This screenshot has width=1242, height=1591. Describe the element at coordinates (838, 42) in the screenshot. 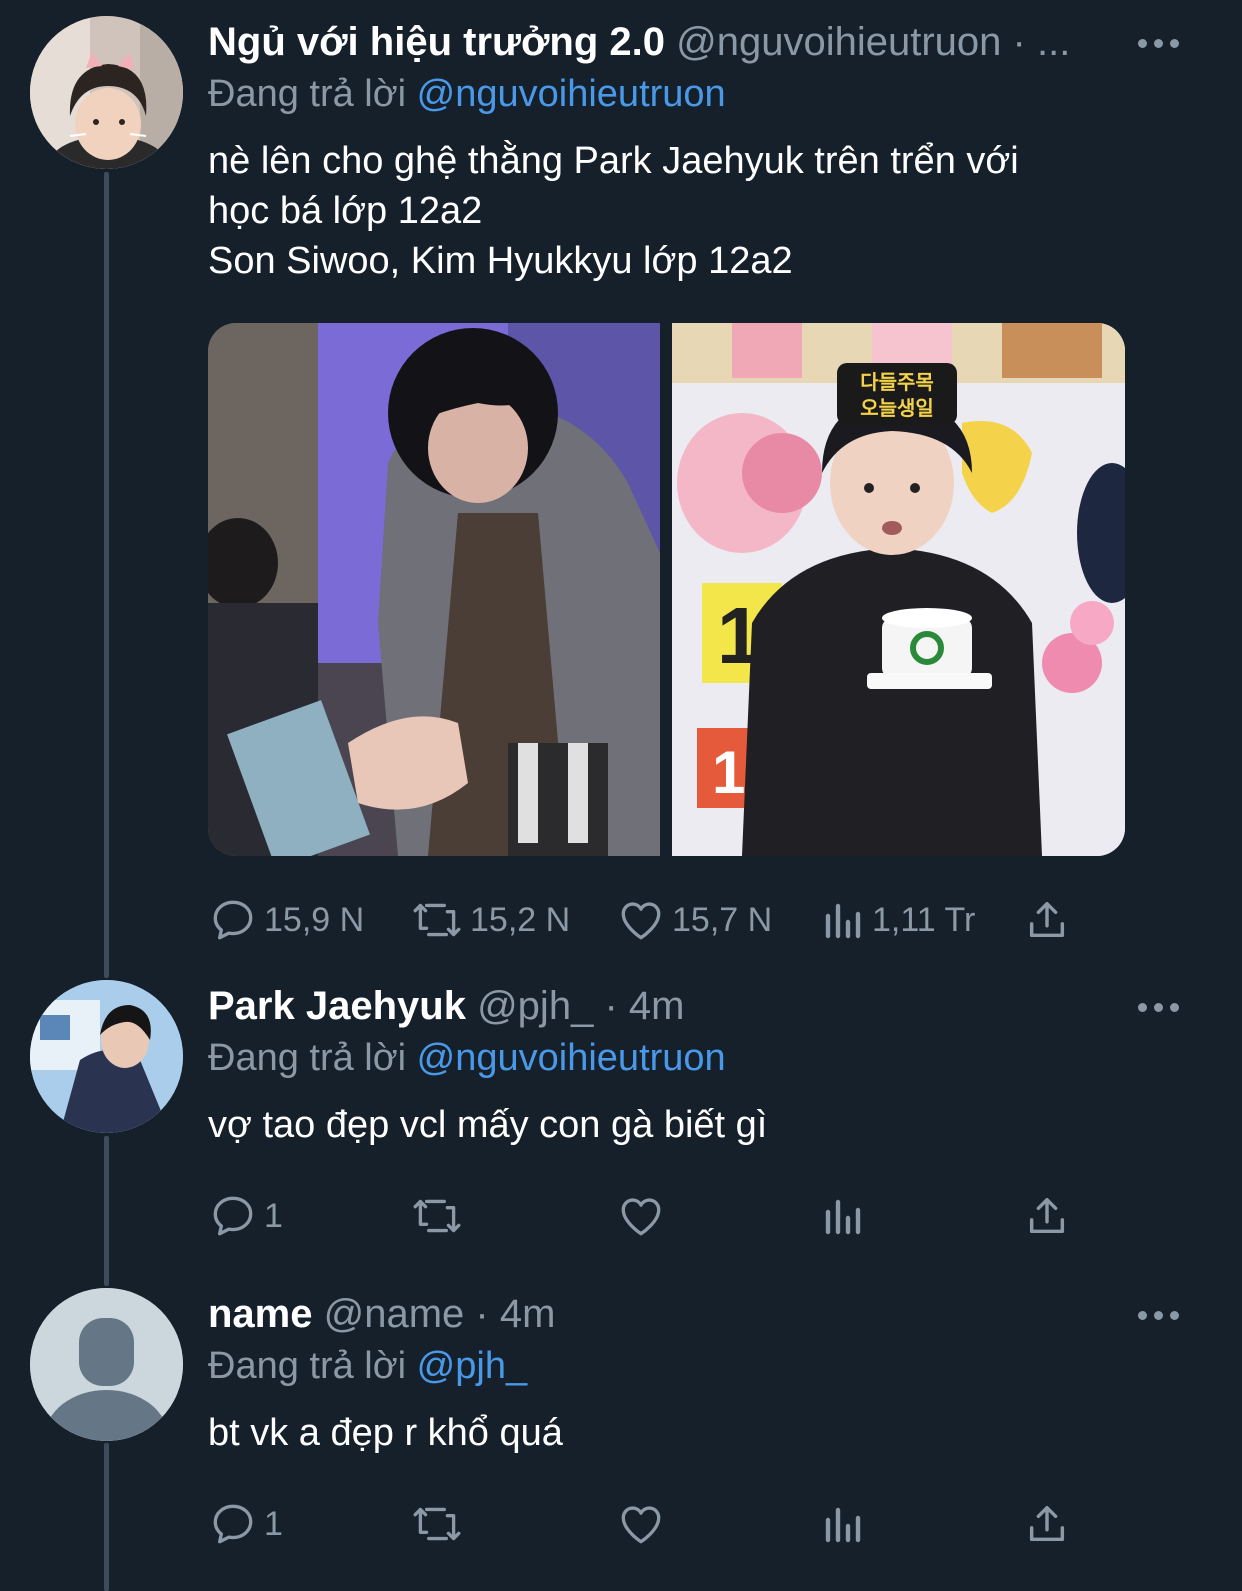

I see `handle: @nguvoihieutruon` at that location.